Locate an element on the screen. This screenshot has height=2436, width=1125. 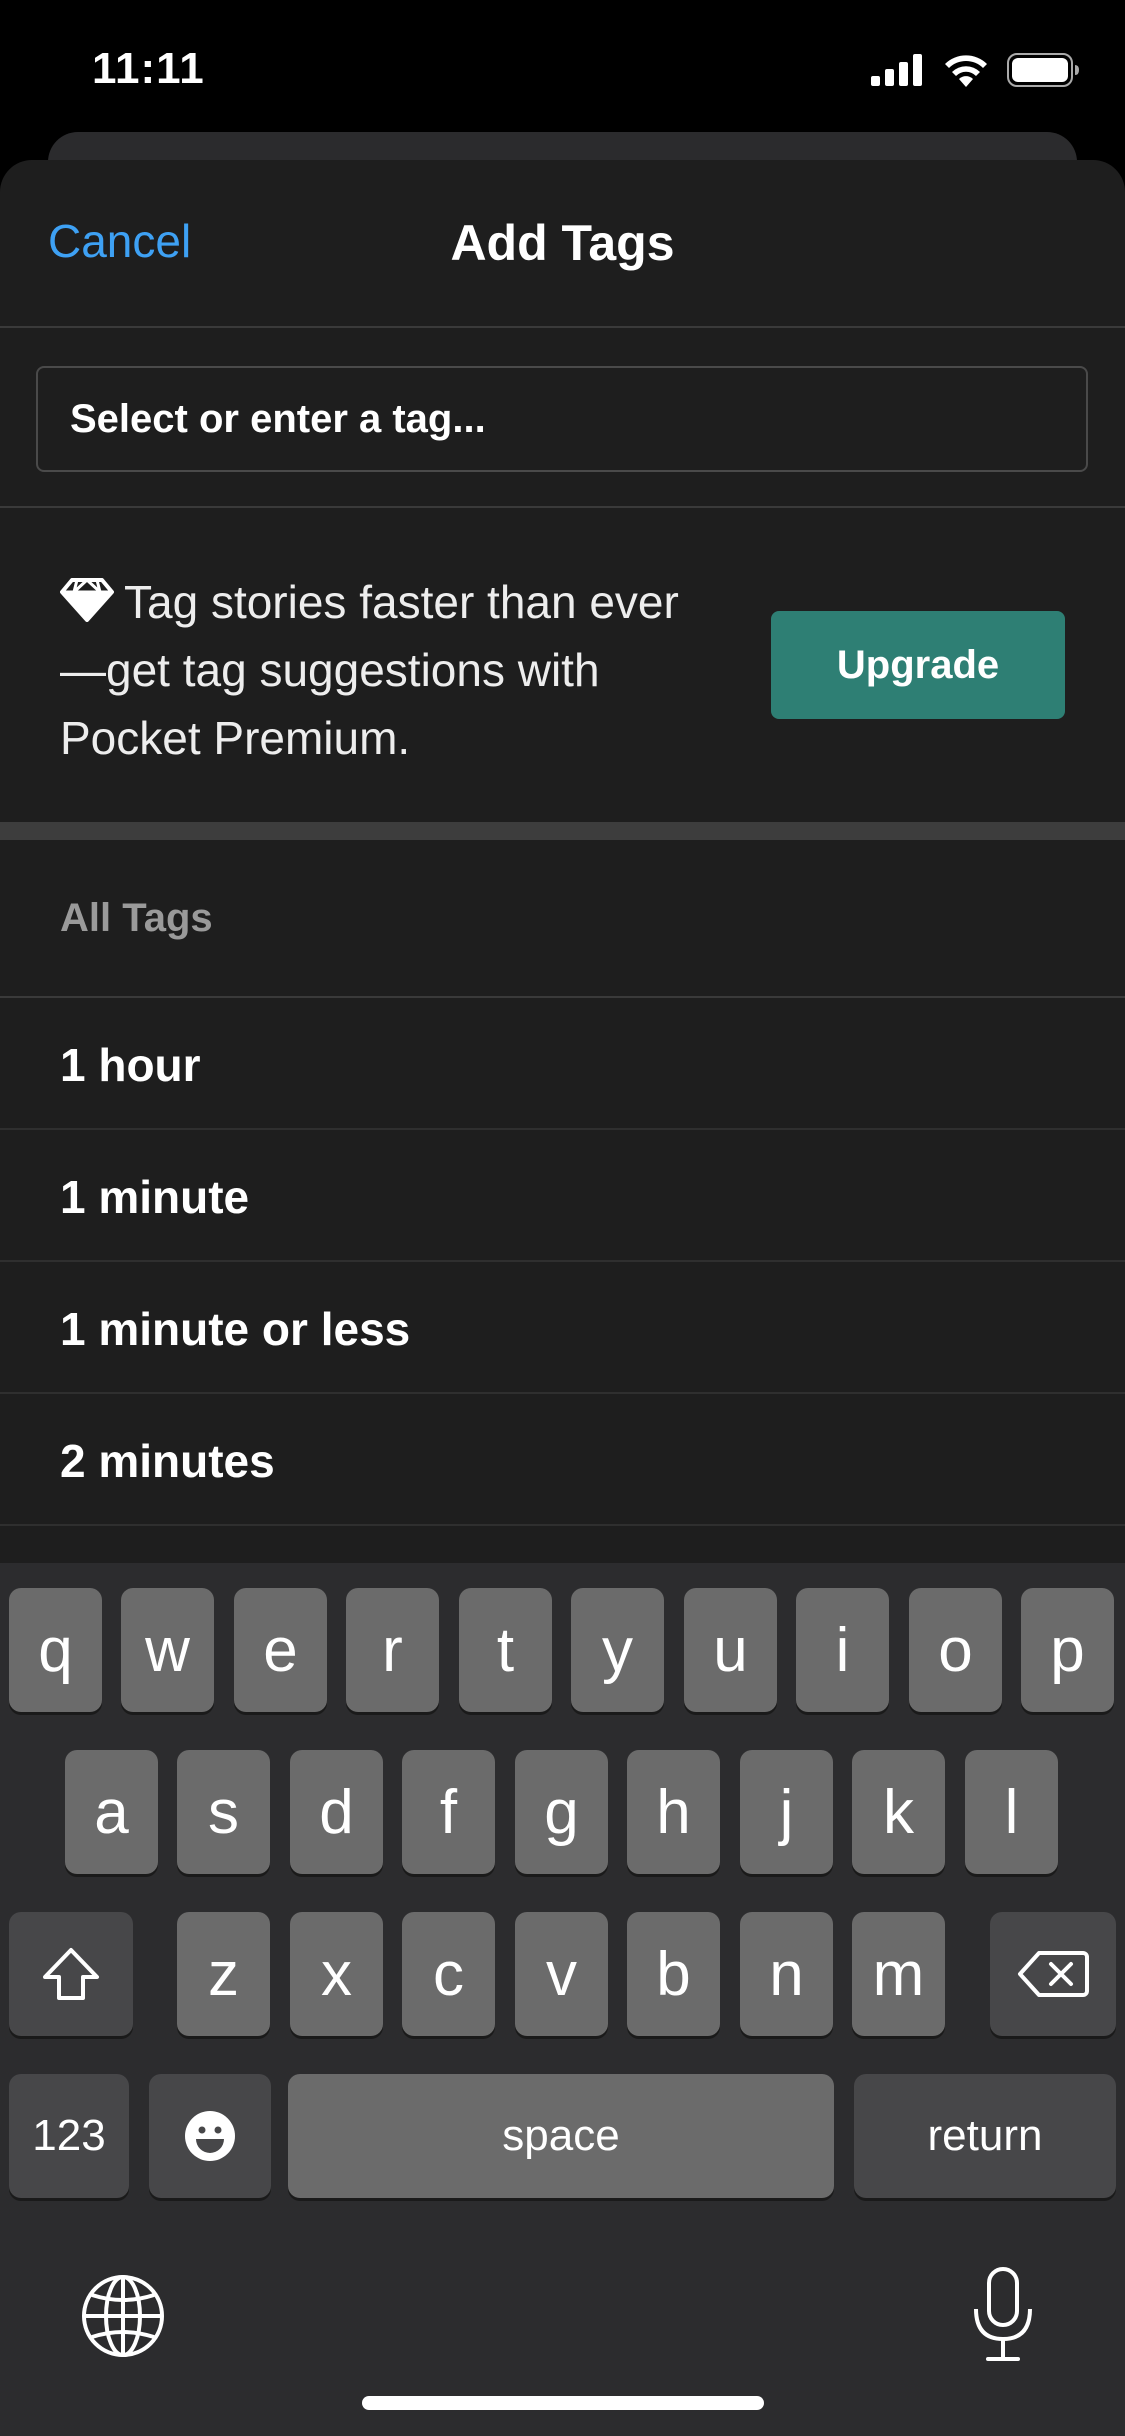
tag-row: 1 minute or less is located at coordinates (562, 1328).